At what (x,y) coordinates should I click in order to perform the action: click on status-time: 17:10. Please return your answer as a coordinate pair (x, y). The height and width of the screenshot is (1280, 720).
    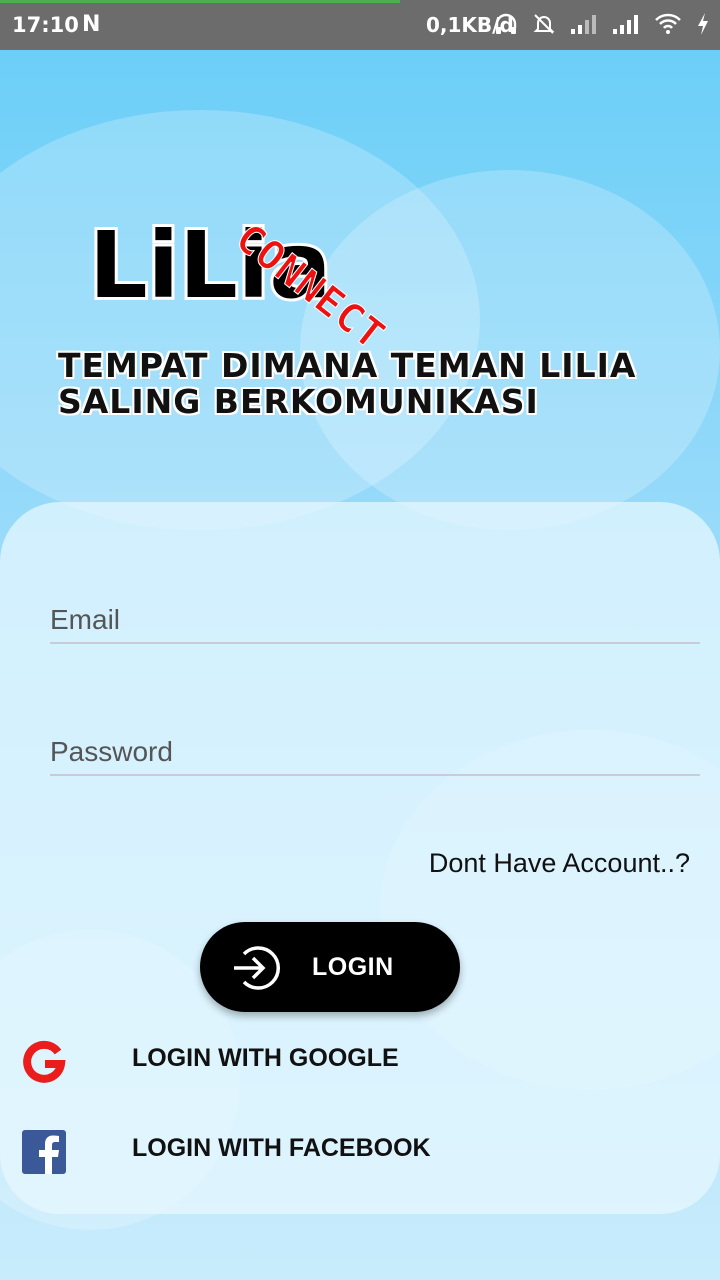
    Looking at the image, I should click on (45, 25).